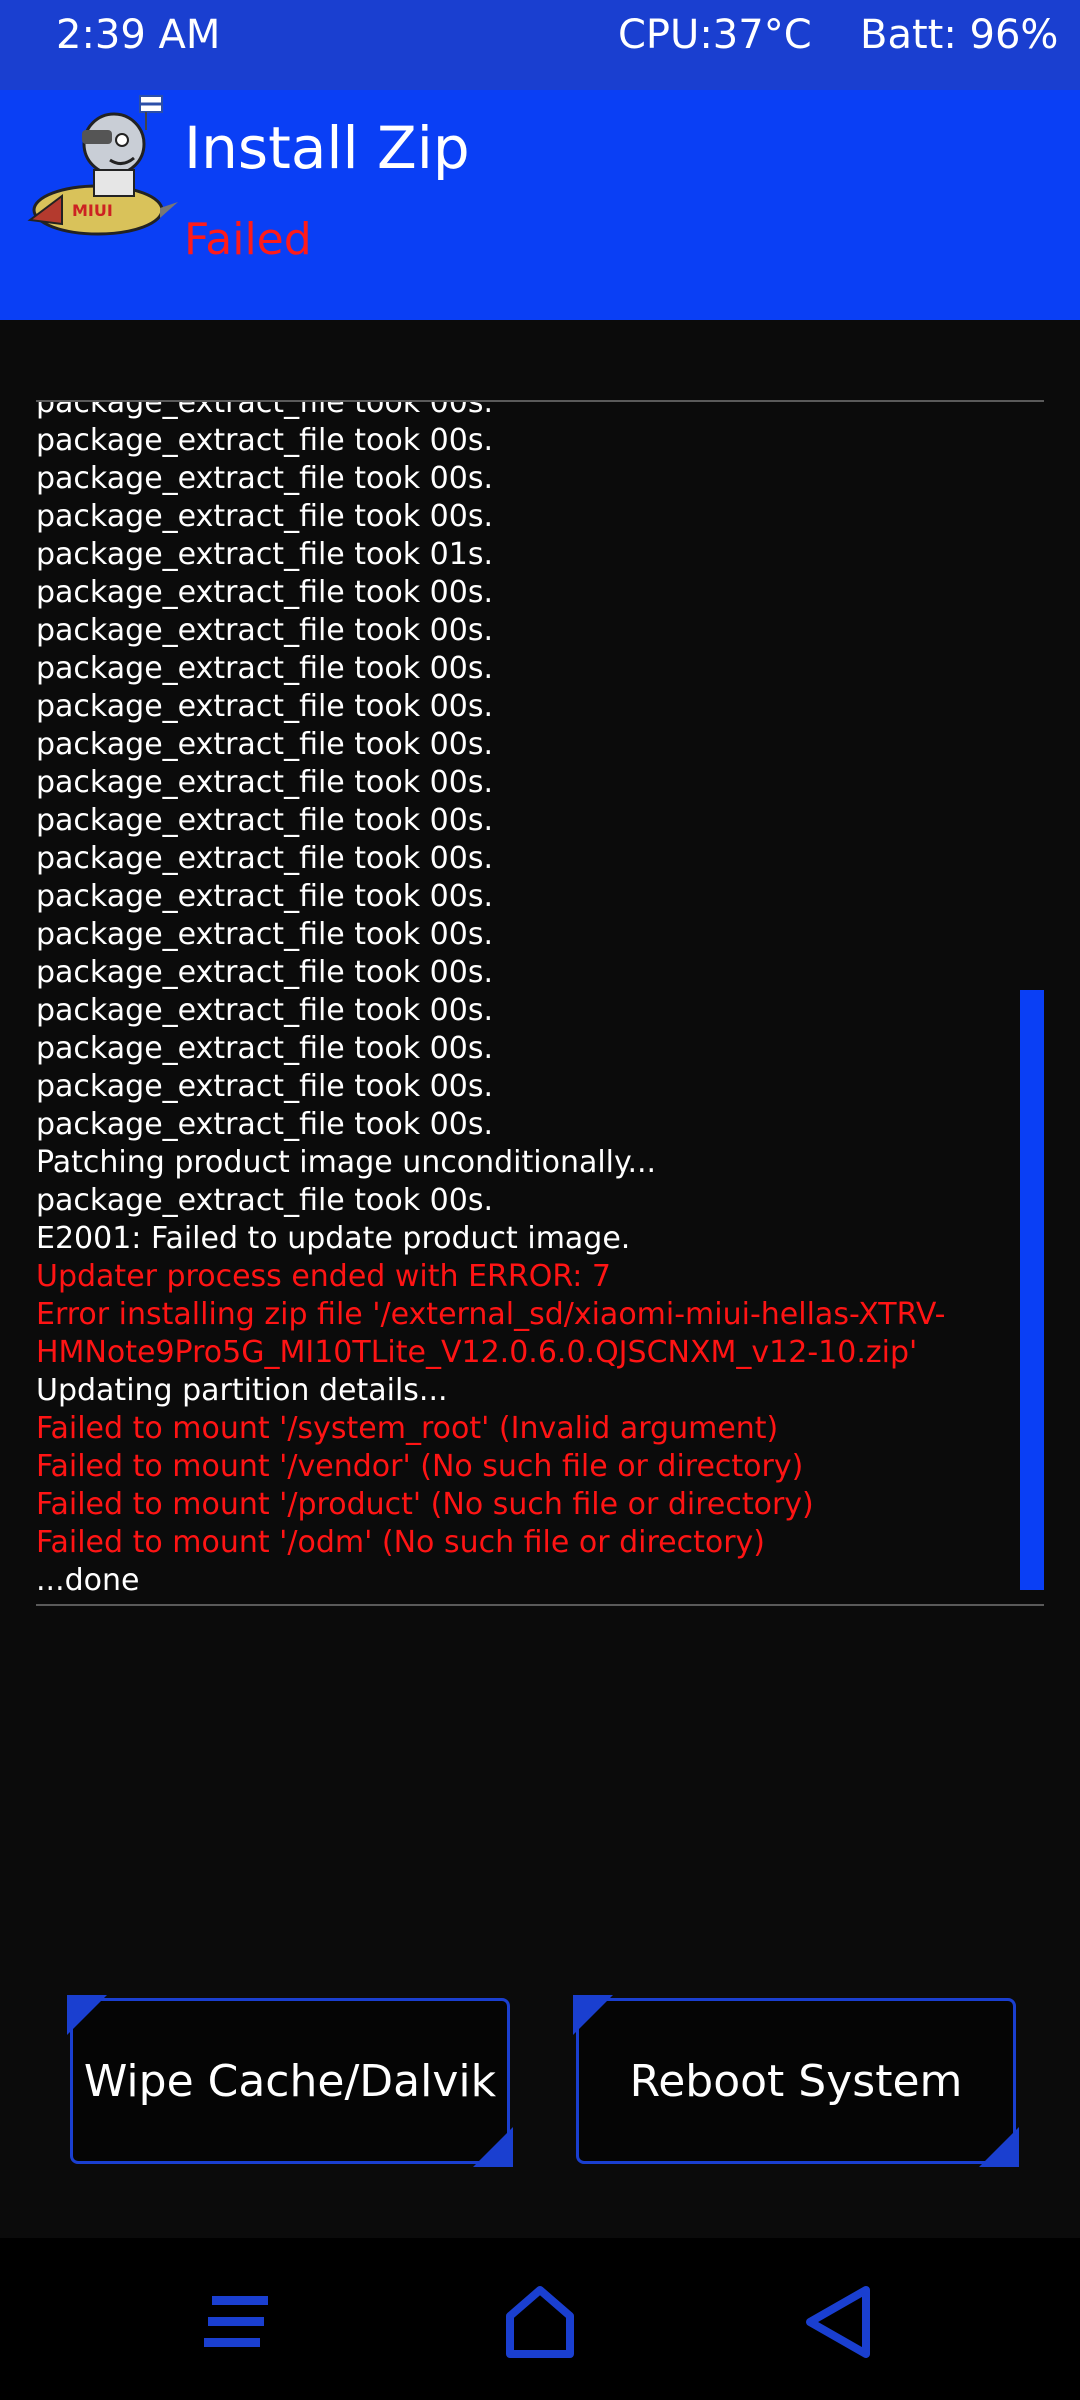  Describe the element at coordinates (959, 35) in the screenshot. I see `status-battery: Batt: 96%` at that location.